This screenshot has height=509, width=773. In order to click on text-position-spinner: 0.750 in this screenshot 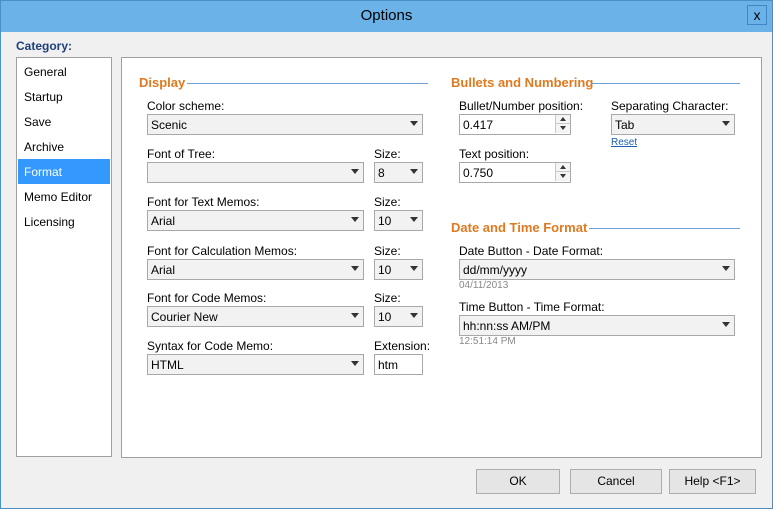, I will do `click(515, 172)`.